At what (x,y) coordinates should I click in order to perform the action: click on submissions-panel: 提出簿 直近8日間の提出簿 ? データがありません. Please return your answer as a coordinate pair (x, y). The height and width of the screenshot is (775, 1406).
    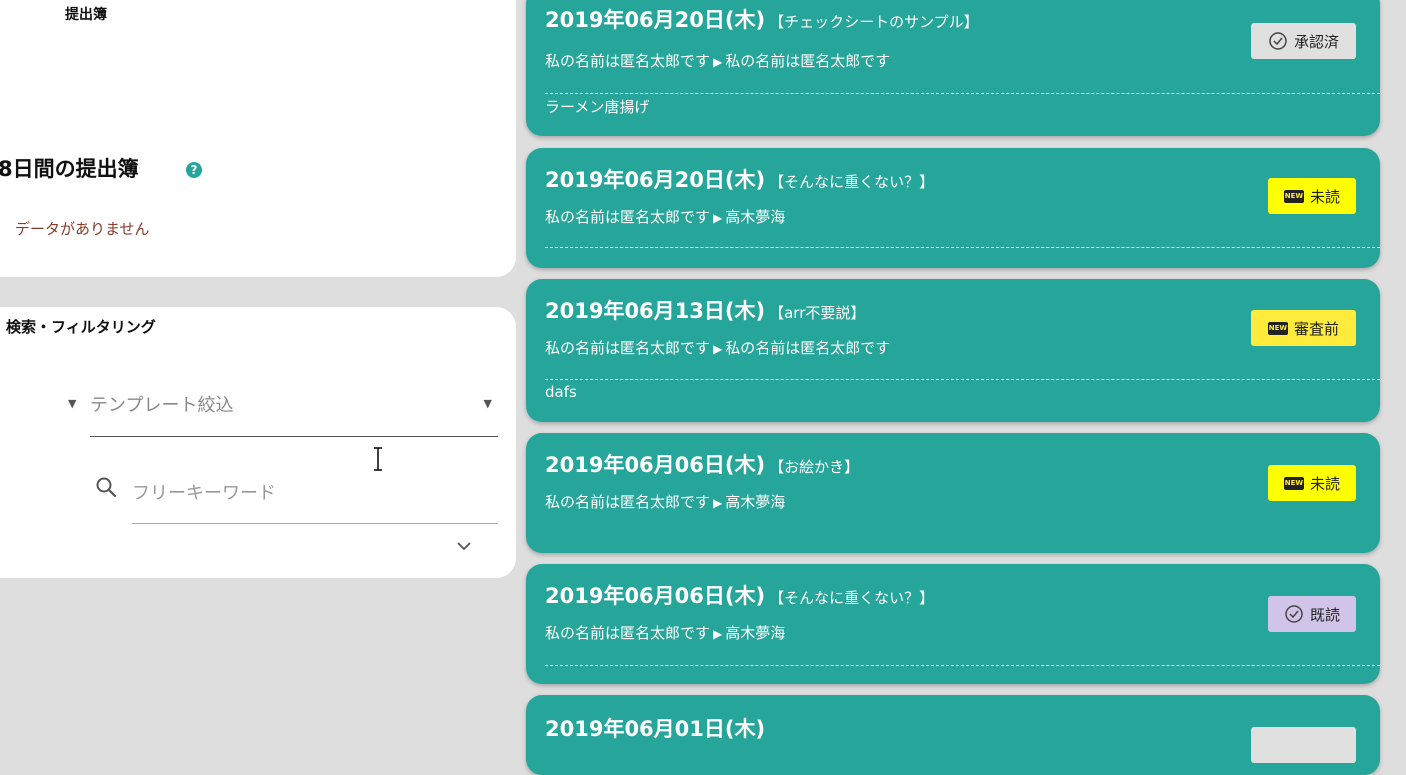
    Looking at the image, I should click on (258, 138).